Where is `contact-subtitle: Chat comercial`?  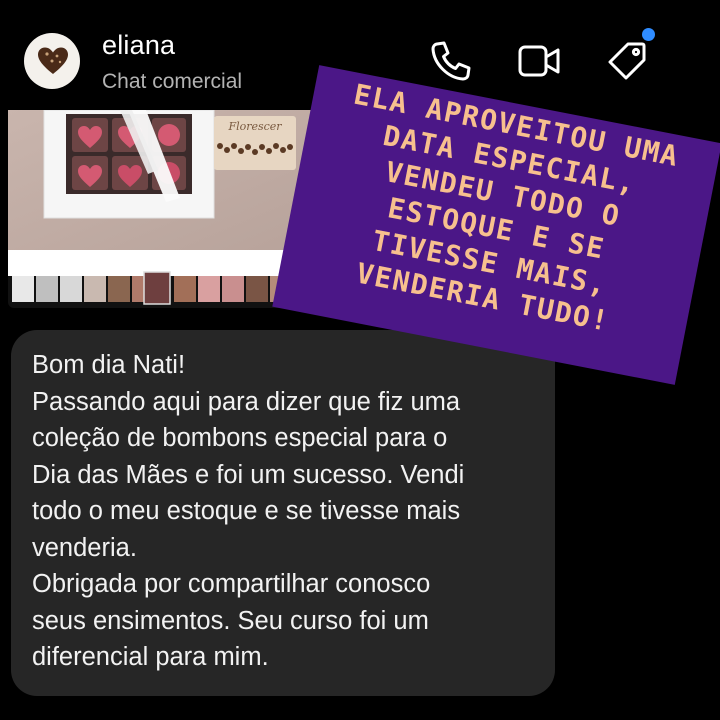 contact-subtitle: Chat comercial is located at coordinates (172, 81).